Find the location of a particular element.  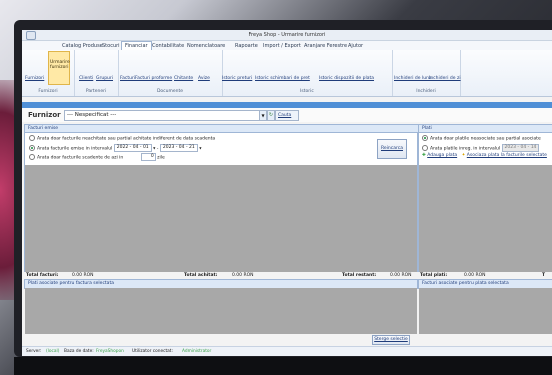

date-from-input: 2022 - 04 - 01 is located at coordinates (132, 148).